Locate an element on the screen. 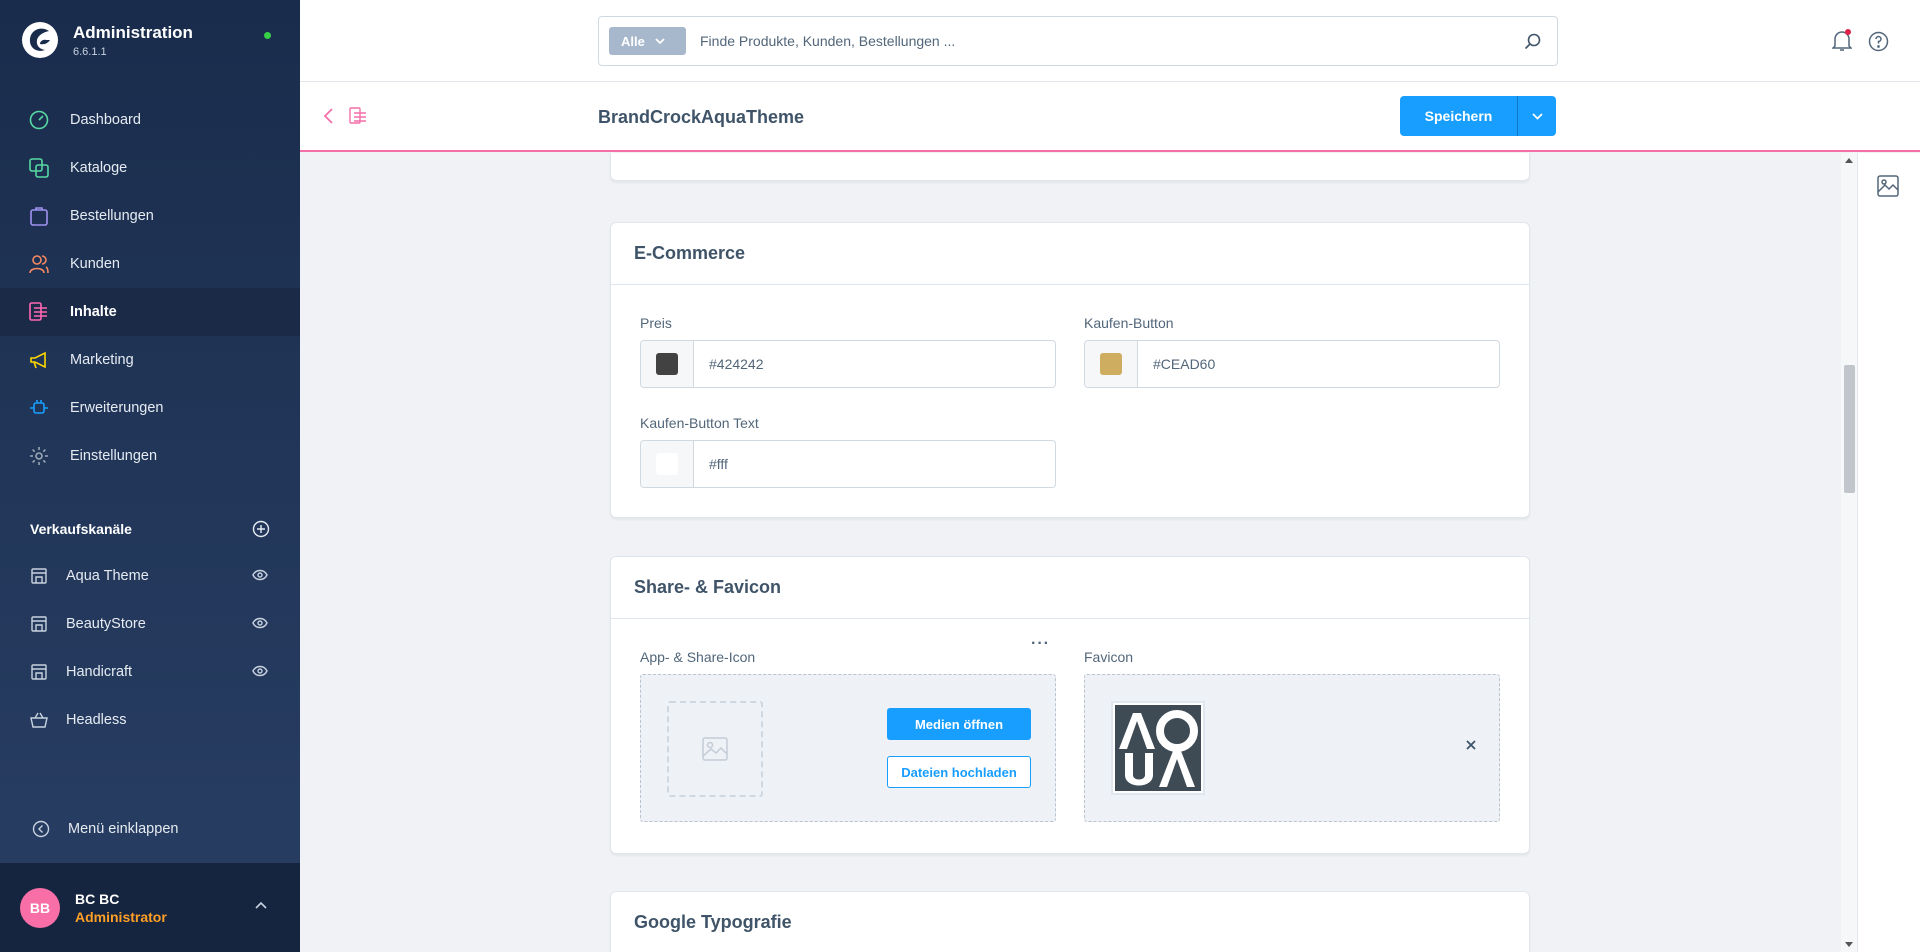 This screenshot has width=1920, height=952. settings-icon is located at coordinates (39, 456).